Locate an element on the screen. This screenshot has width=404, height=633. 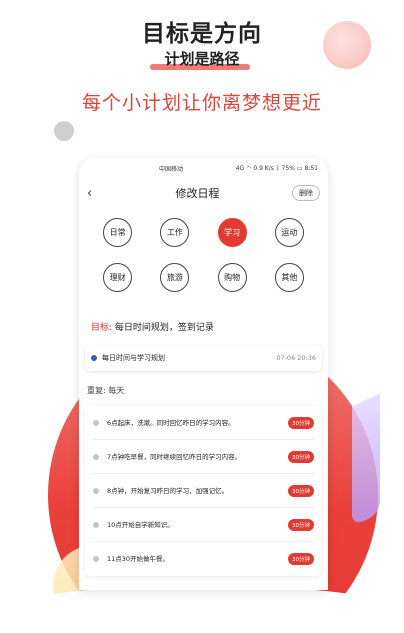
goal-field: 目标: 每日时间规划，签到记录 is located at coordinates (203, 326).